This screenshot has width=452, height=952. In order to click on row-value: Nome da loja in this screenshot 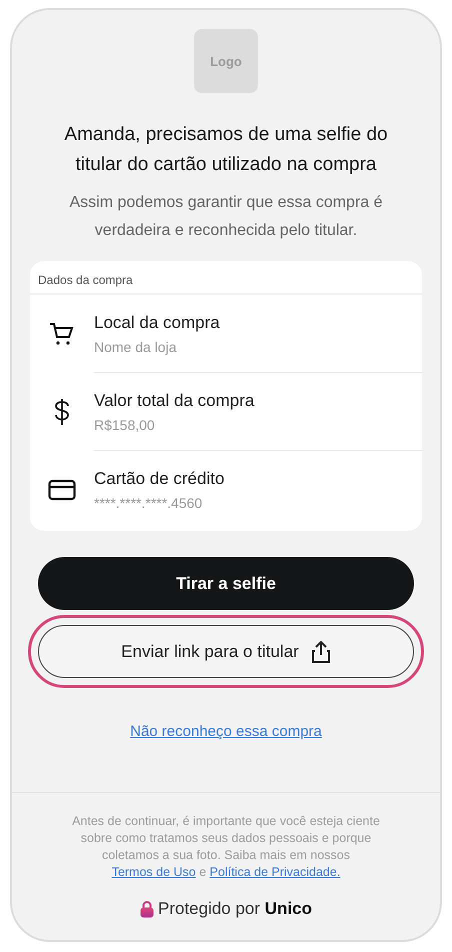, I will do `click(136, 346)`.